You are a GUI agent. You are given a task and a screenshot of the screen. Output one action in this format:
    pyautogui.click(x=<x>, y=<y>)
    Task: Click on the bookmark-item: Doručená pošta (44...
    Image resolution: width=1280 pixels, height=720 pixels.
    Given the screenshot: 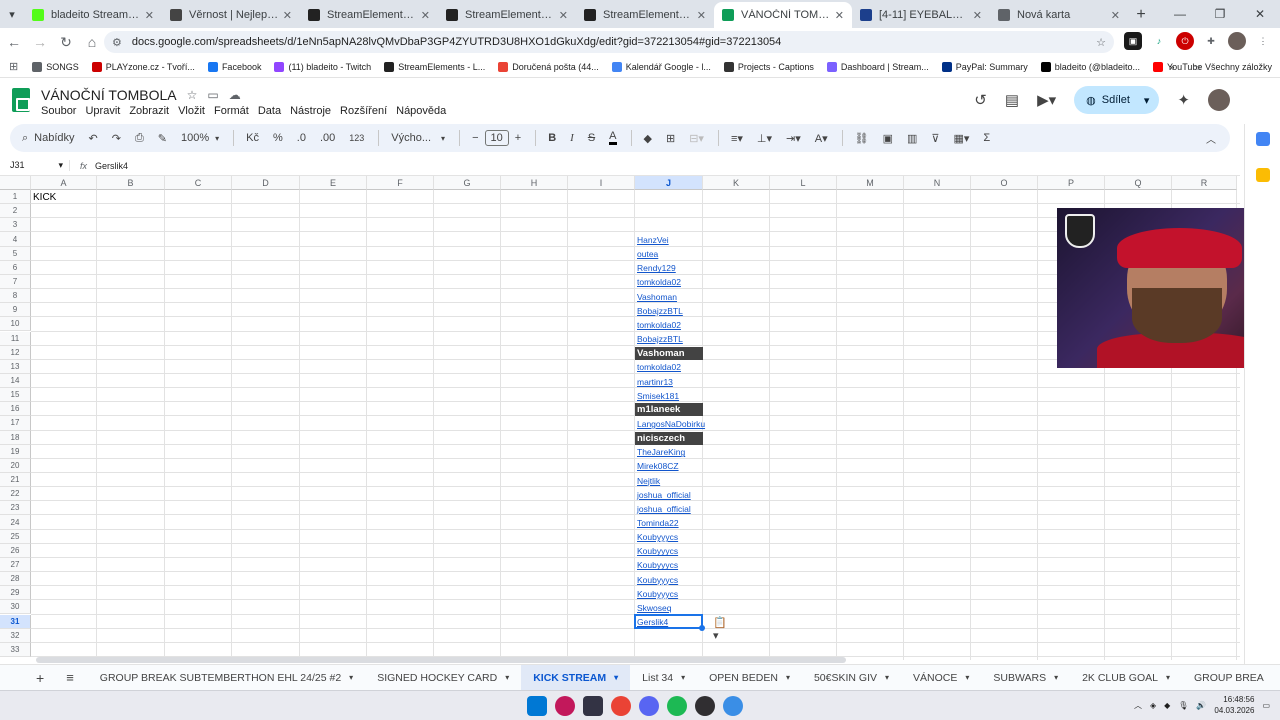 What is the action you would take?
    pyautogui.click(x=548, y=66)
    